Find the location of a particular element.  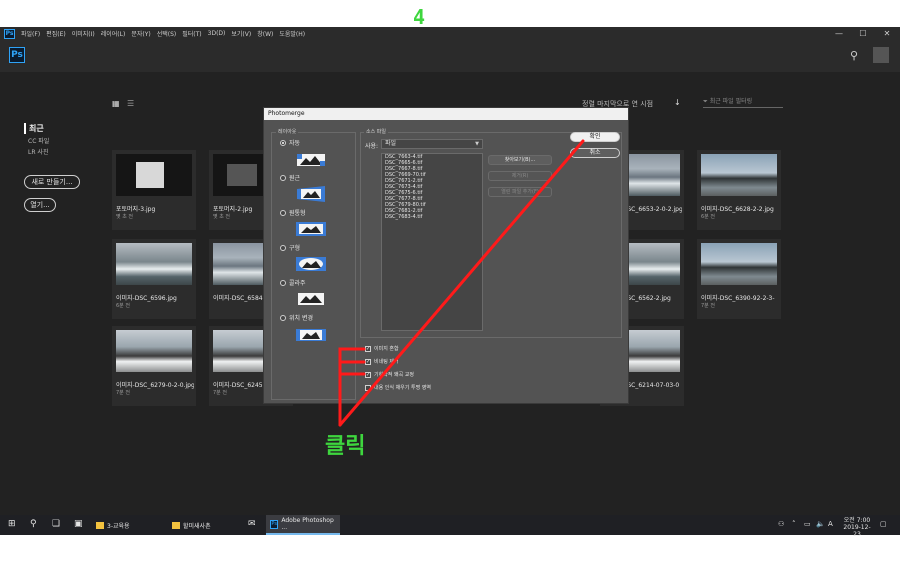

layout-radio-perspective: 원근 is located at coordinates (290, 177).